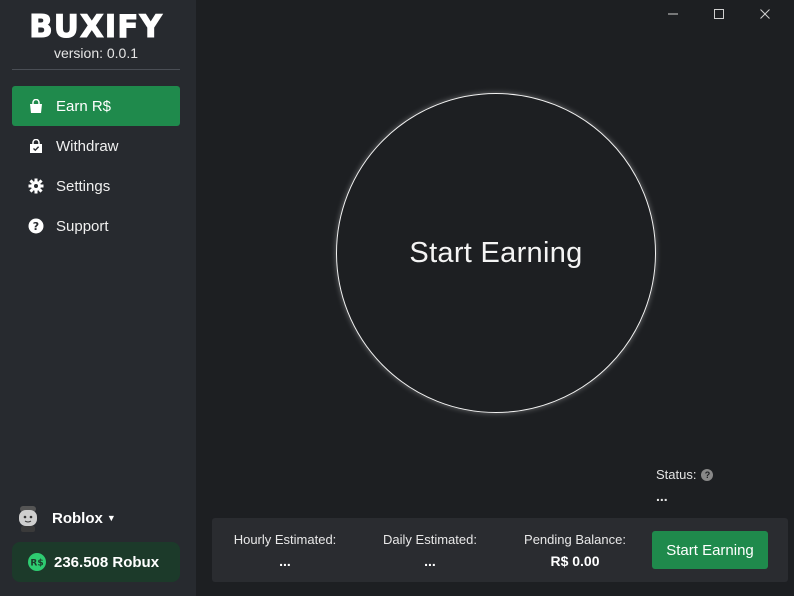 The width and height of the screenshot is (794, 596). What do you see at coordinates (575, 539) in the screenshot?
I see `pending-balance-label: Pending Balance:` at bounding box center [575, 539].